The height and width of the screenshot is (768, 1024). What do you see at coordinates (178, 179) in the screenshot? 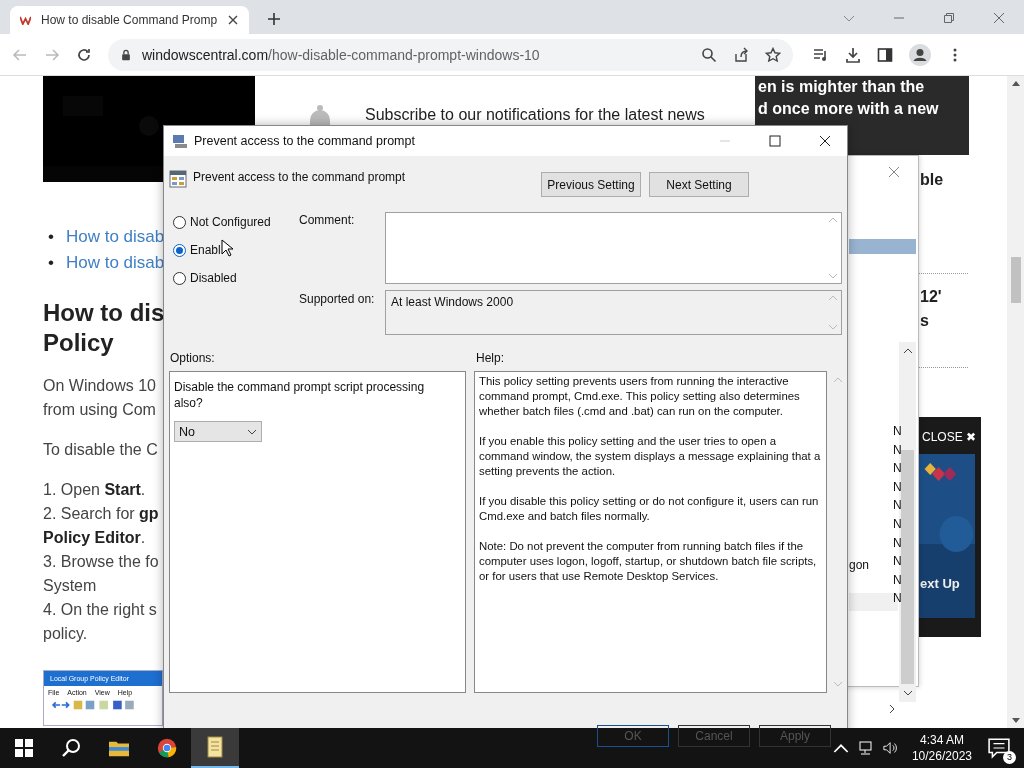
I see `policy-icon` at bounding box center [178, 179].